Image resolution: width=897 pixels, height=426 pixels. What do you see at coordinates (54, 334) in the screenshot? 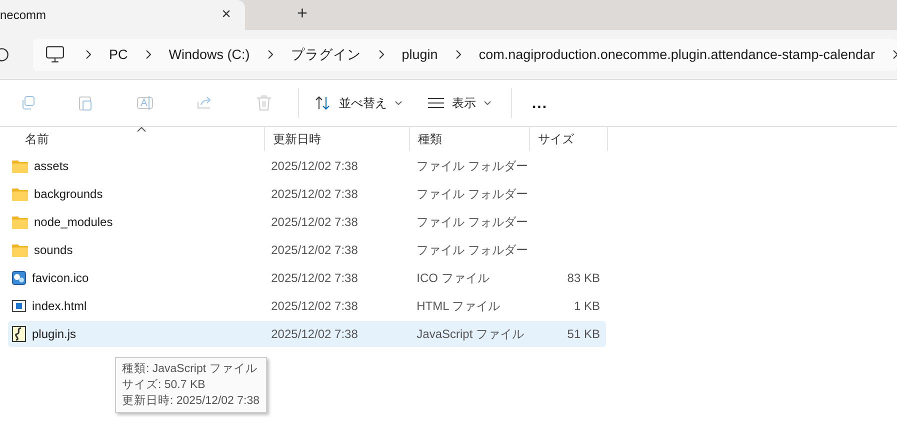
I see `file-name: plugin.js` at bounding box center [54, 334].